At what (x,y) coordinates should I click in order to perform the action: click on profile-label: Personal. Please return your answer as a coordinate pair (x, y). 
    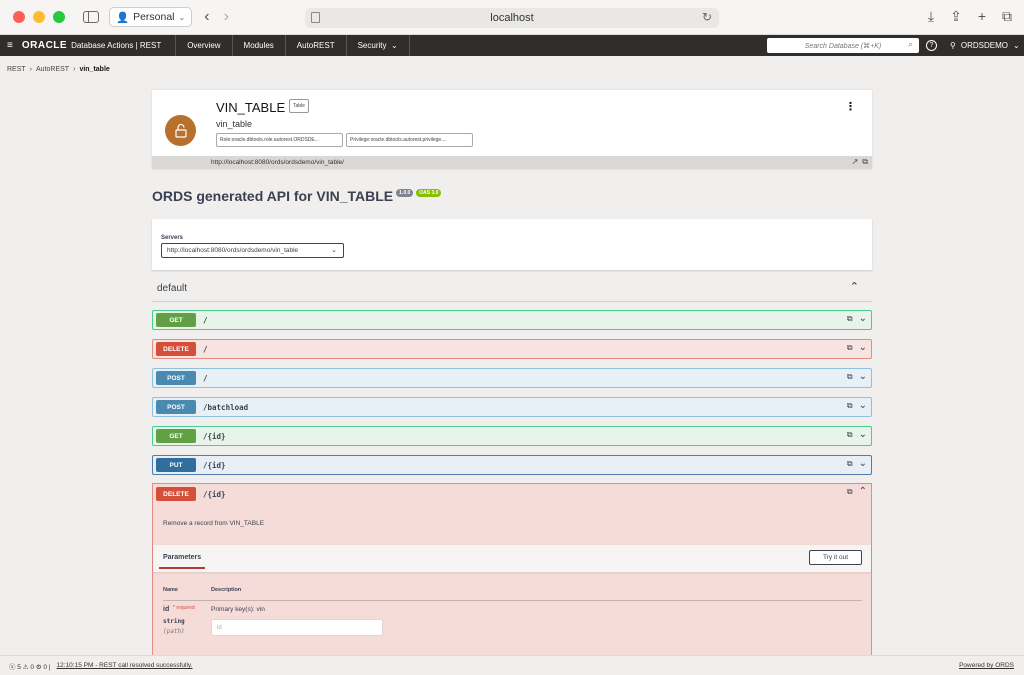
    Looking at the image, I should click on (154, 17).